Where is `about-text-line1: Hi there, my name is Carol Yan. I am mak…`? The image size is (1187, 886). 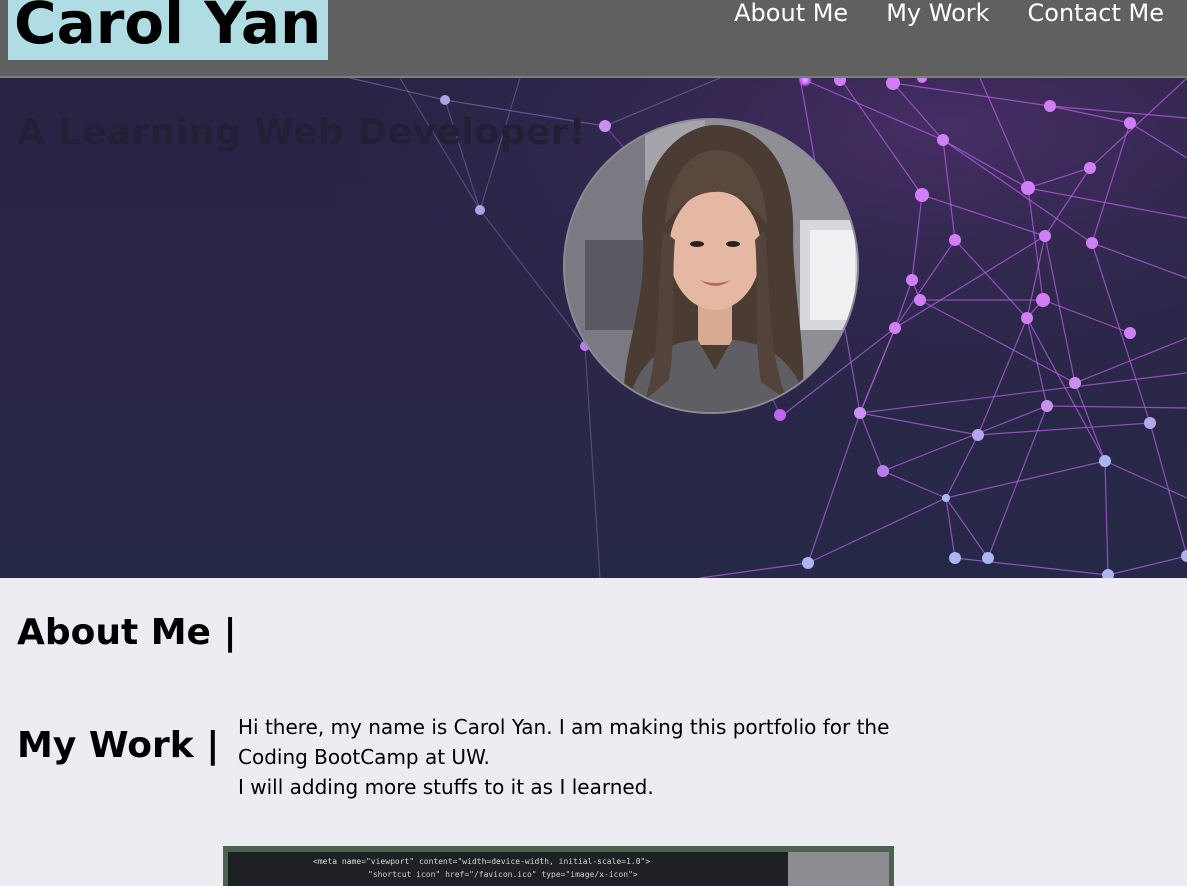
about-text-line1: Hi there, my name is Carol Yan. I am mak… is located at coordinates (564, 742).